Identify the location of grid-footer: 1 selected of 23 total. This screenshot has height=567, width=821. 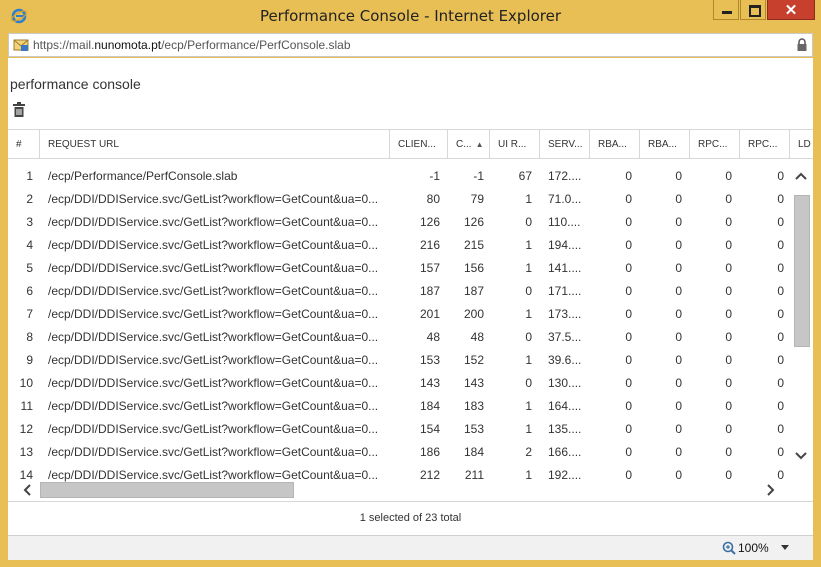
(410, 518).